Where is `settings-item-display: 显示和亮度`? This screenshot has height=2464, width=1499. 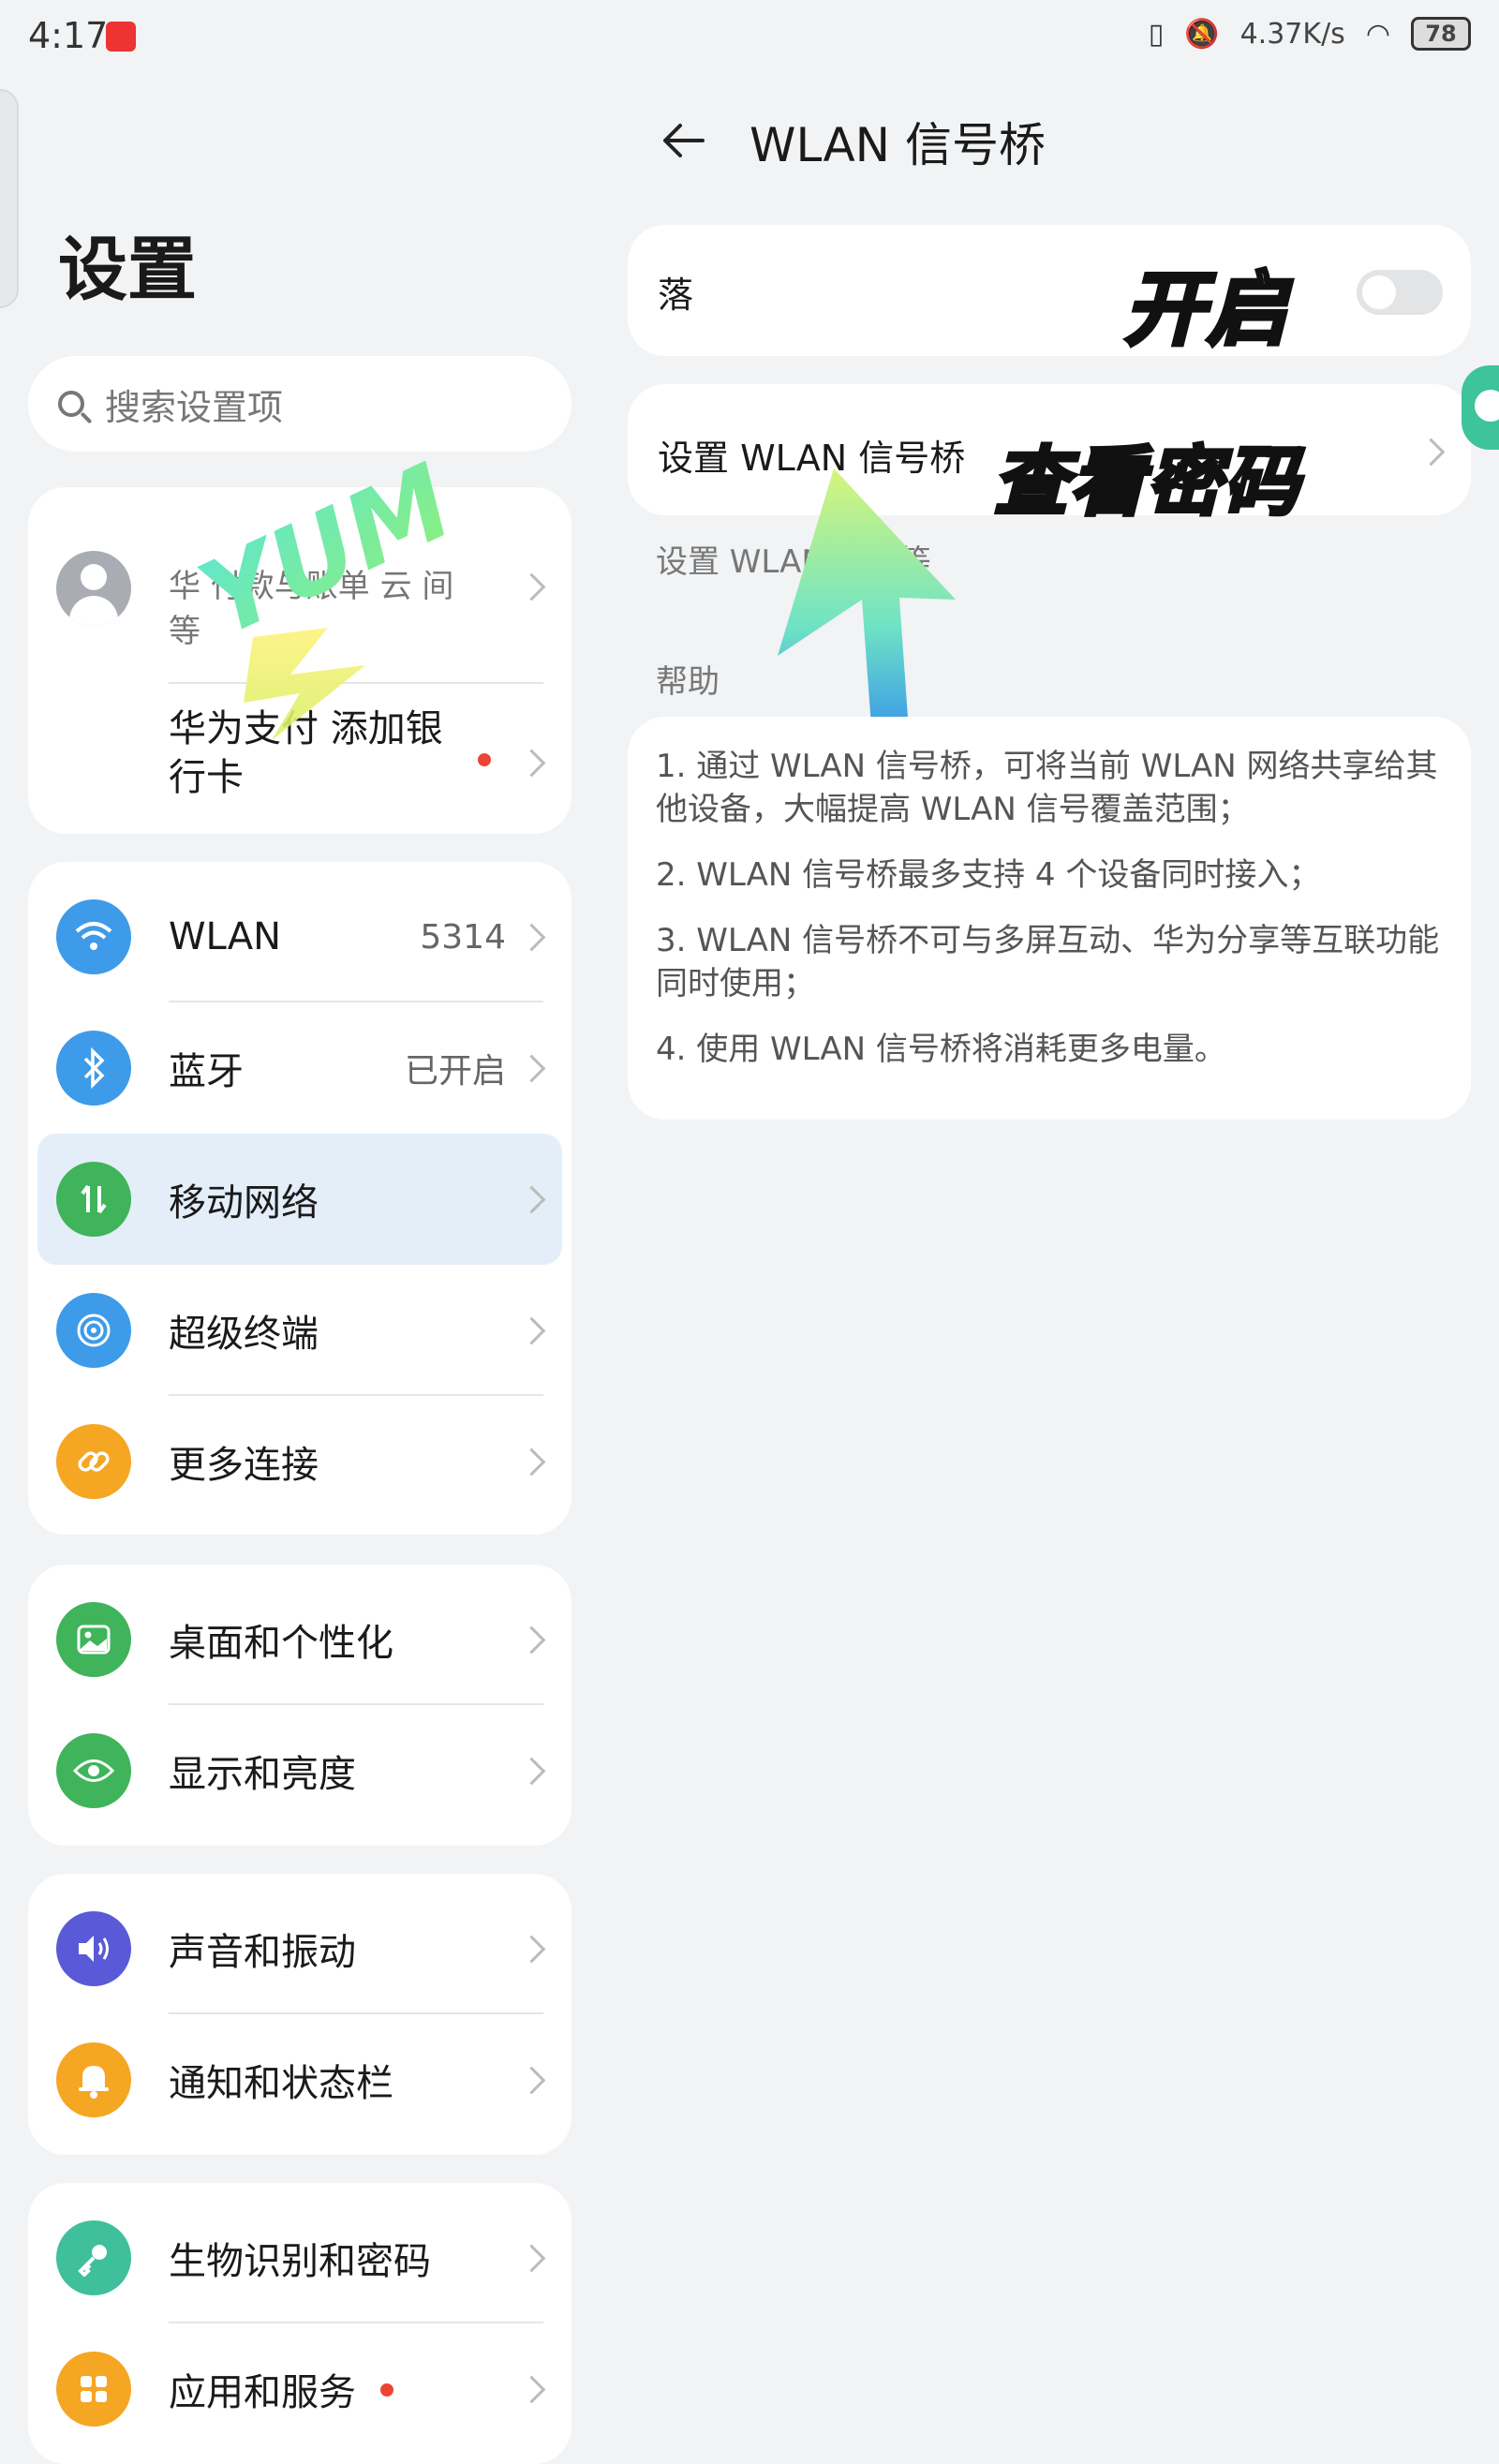 settings-item-display: 显示和亮度 is located at coordinates (300, 1770).